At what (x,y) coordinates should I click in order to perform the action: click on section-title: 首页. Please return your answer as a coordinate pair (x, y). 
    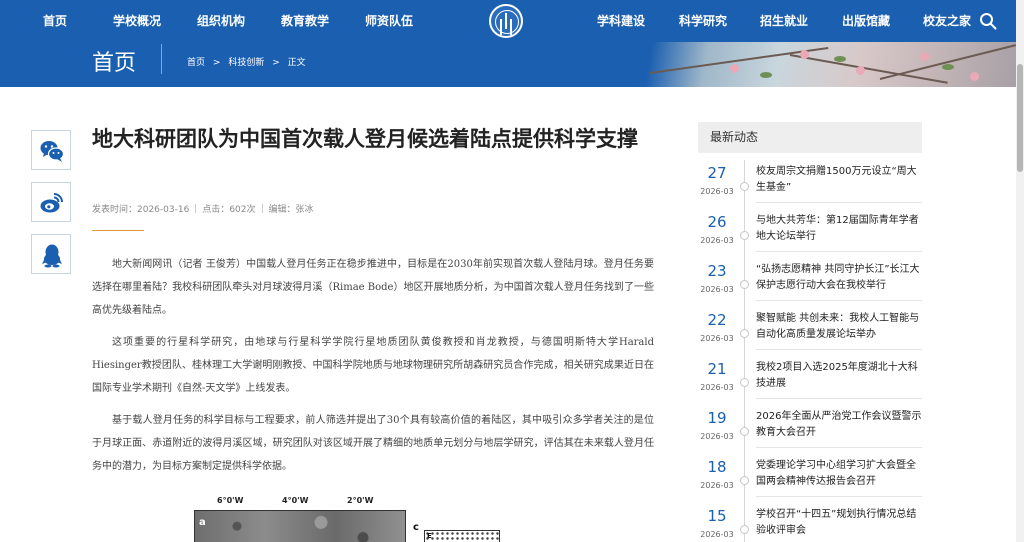
    Looking at the image, I should click on (114, 63).